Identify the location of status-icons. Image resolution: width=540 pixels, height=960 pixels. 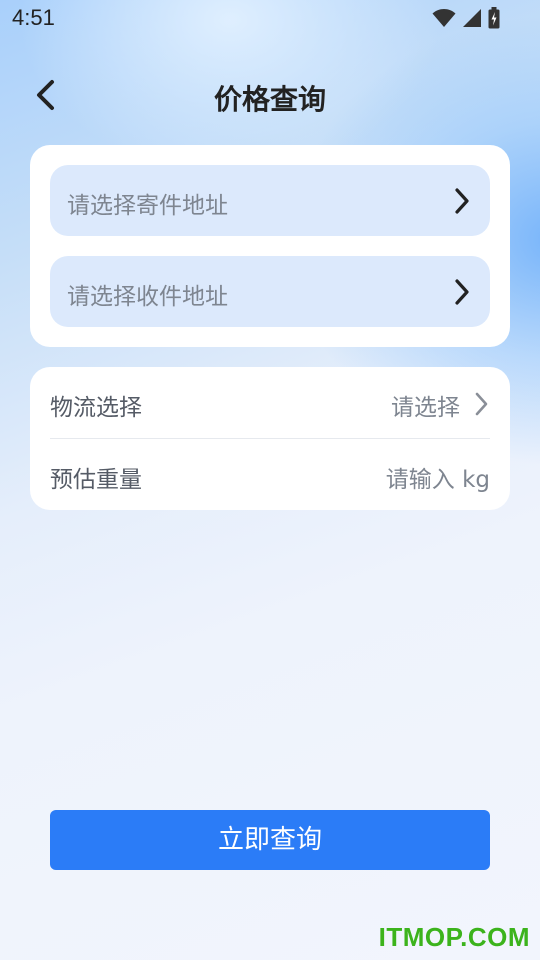
(466, 18).